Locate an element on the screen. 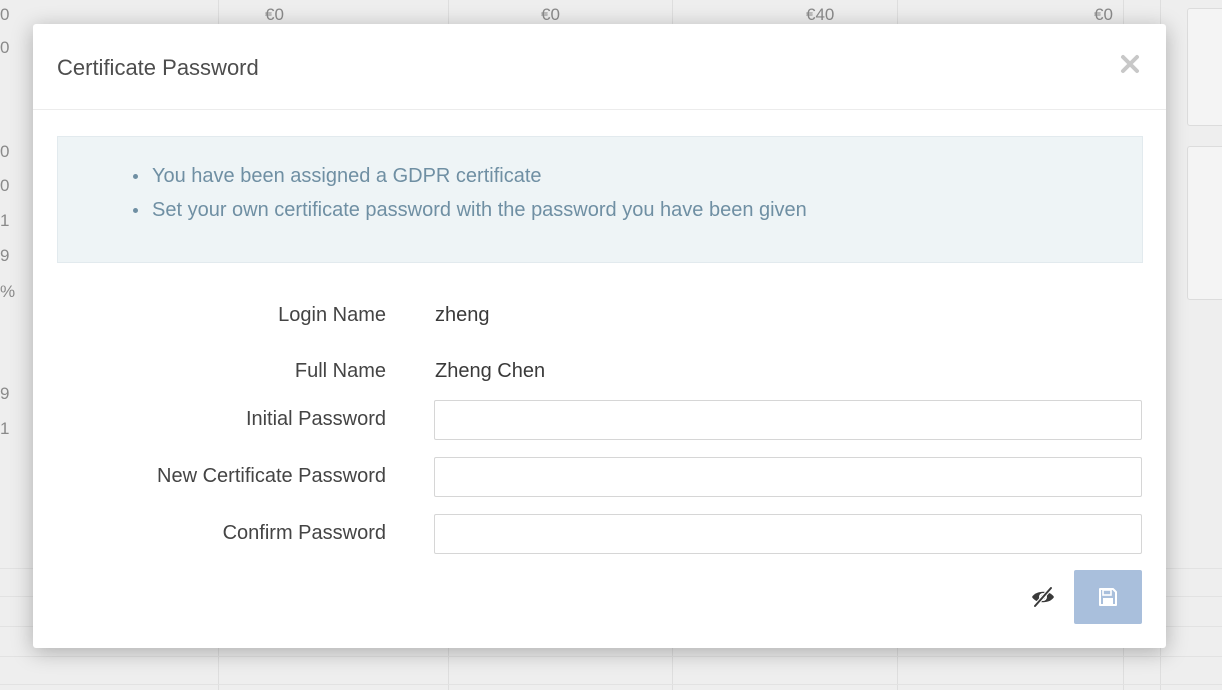 The width and height of the screenshot is (1222, 690). close-button is located at coordinates (1130, 64).